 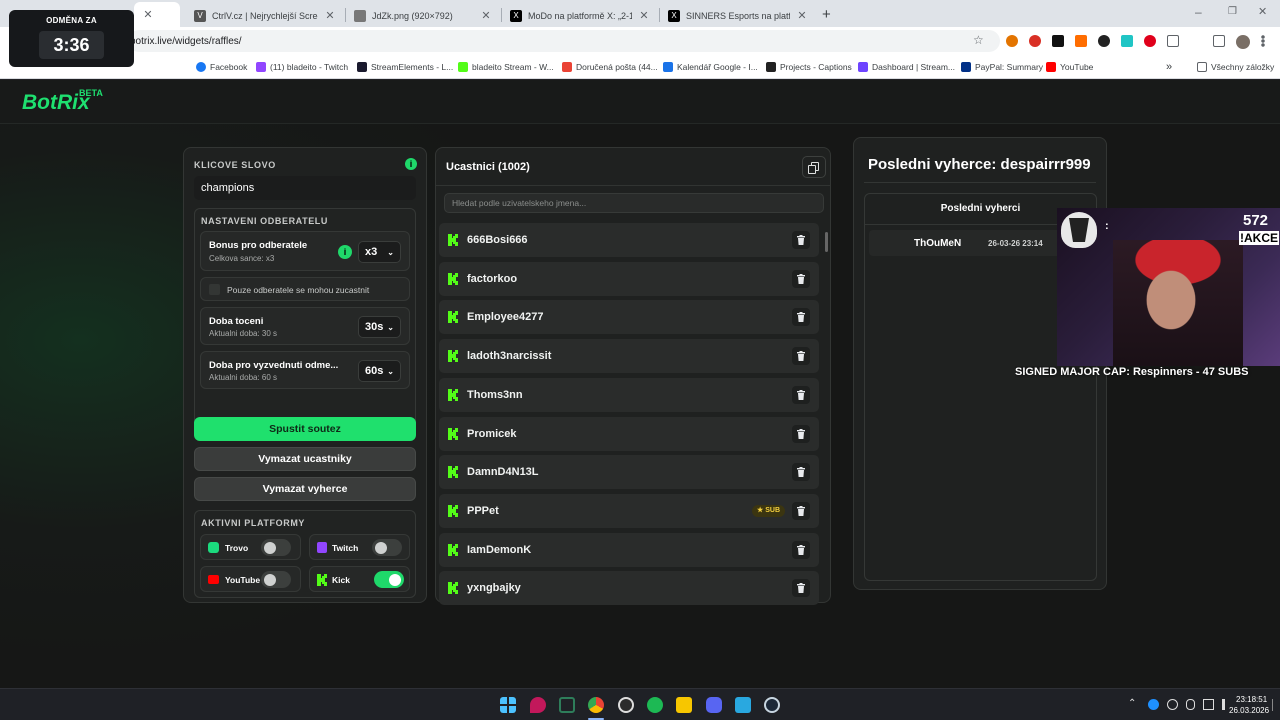 I want to click on tab-x-modo: X MoDo na platformě X: „2-1 age... ✕, so click(x=580, y=15).